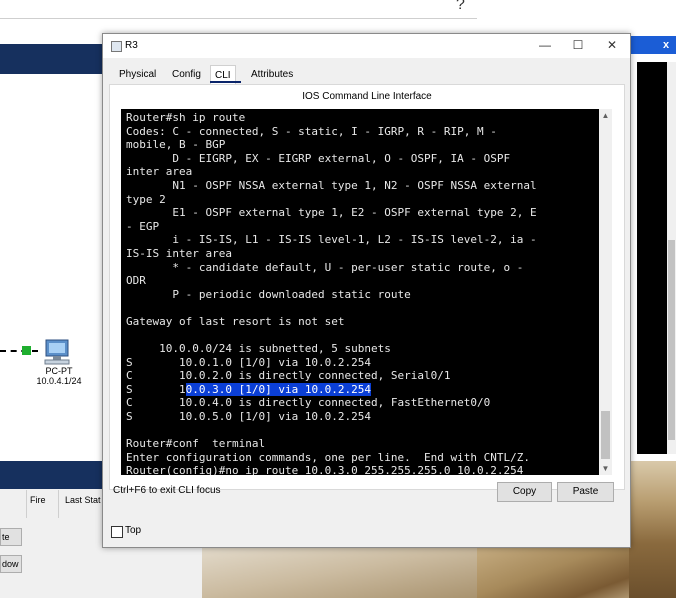  I want to click on background-scrollbar-thumb, so click(671, 340).